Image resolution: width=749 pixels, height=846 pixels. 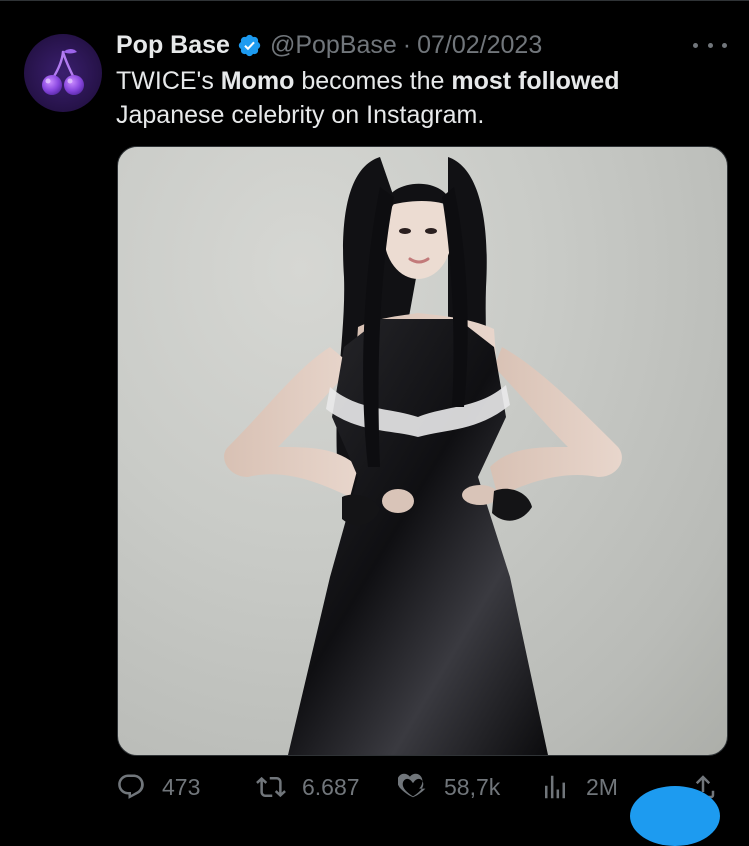 What do you see at coordinates (331, 786) in the screenshot?
I see `retweet-count: 6.687` at bounding box center [331, 786].